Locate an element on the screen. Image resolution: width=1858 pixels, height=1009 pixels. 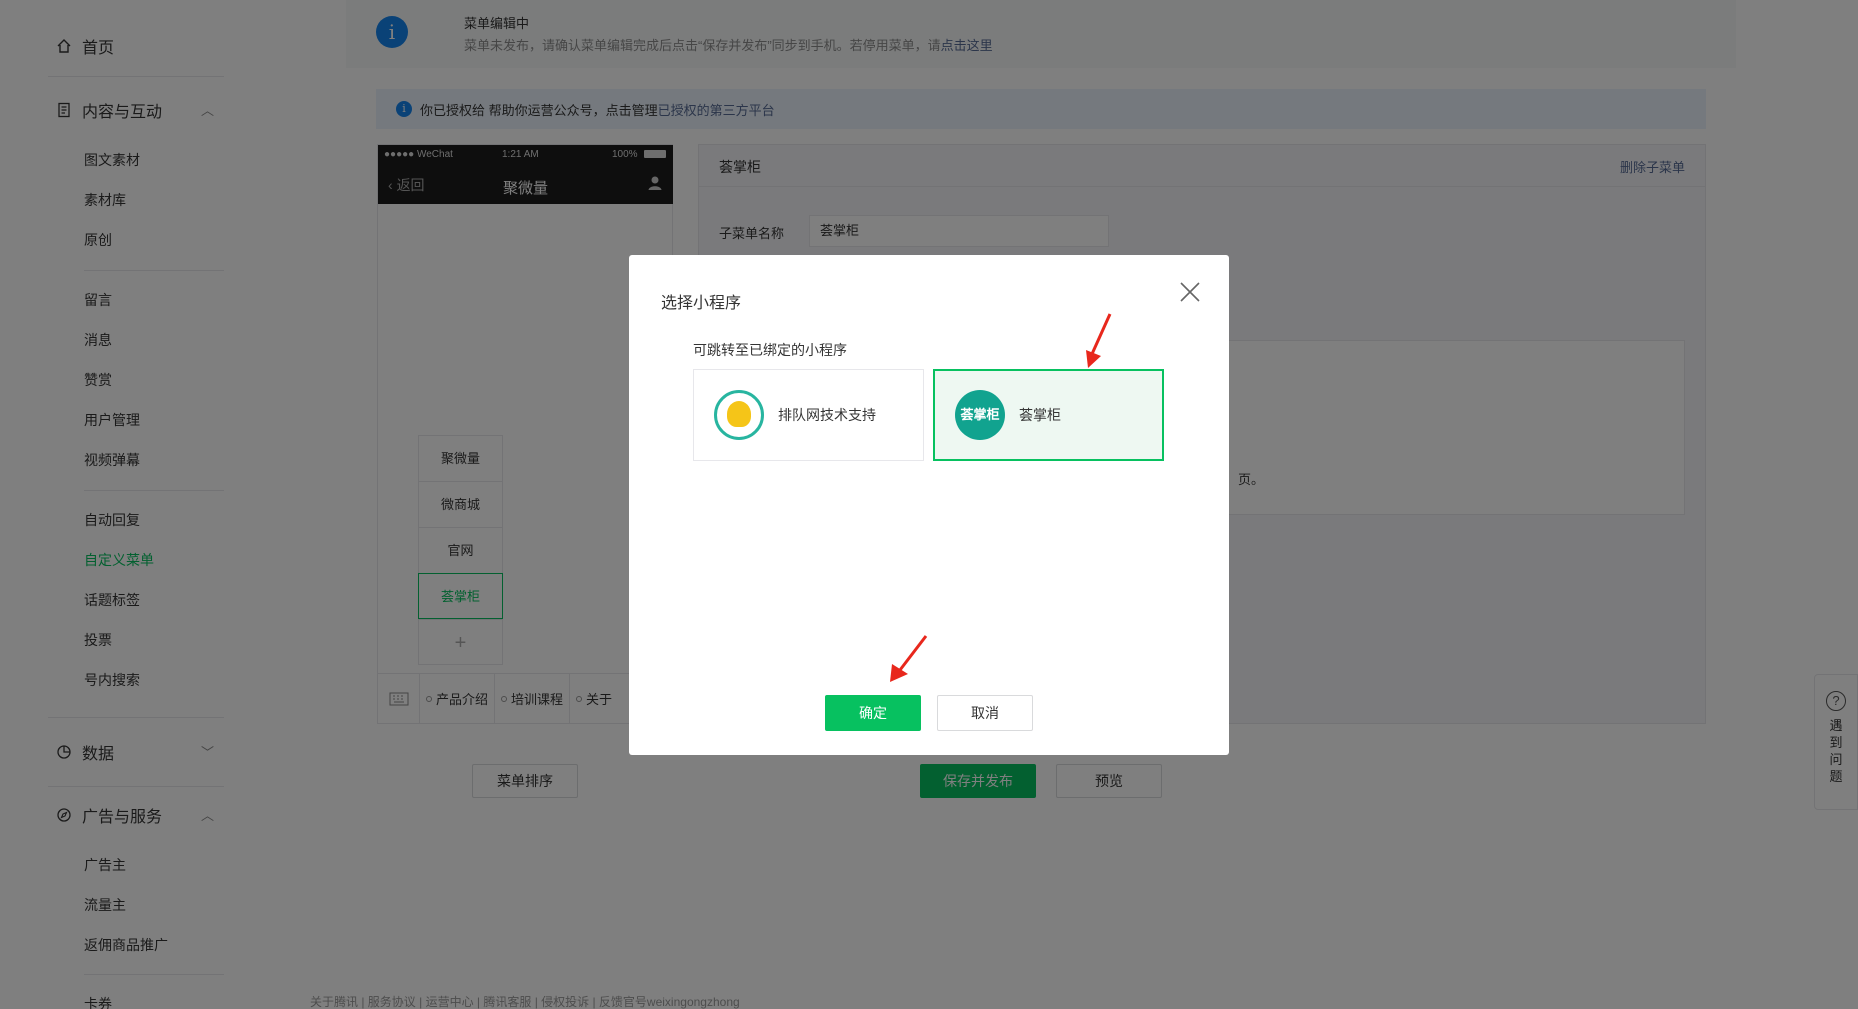
miniprogram-card: 排队网技术支持 is located at coordinates (808, 415).